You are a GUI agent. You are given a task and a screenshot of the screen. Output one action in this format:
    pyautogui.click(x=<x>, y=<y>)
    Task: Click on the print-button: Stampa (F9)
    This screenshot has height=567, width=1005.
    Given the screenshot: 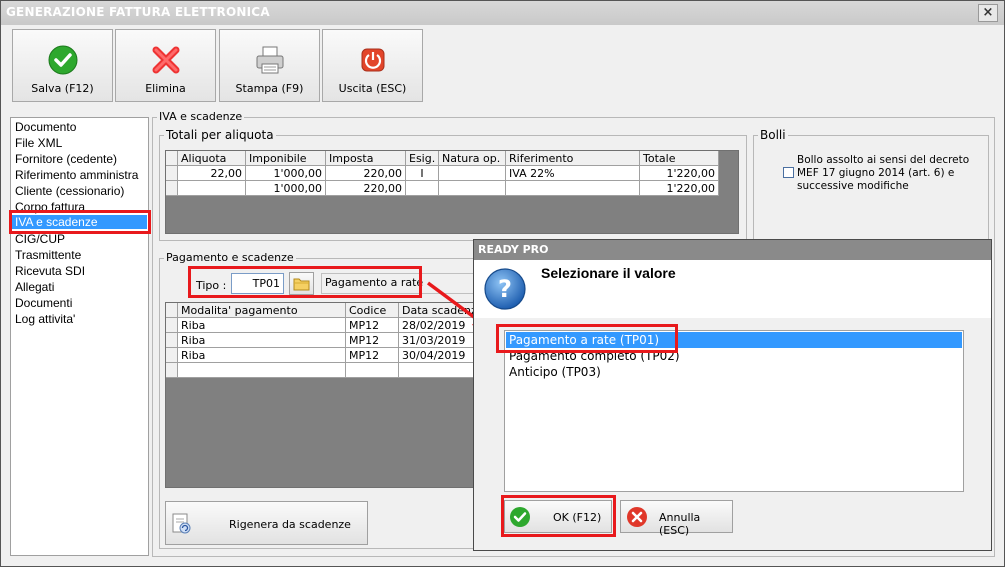 What is the action you would take?
    pyautogui.click(x=269, y=65)
    